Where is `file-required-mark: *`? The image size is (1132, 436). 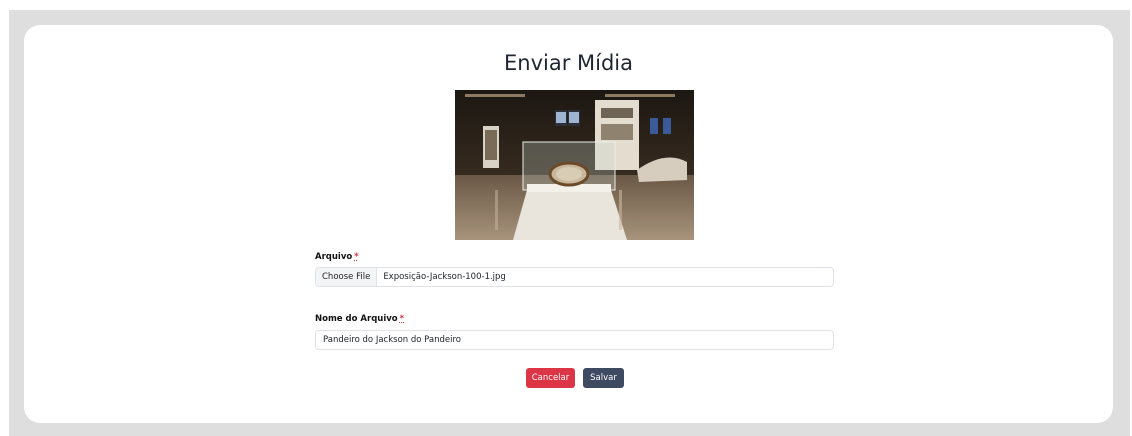 file-required-mark: * is located at coordinates (356, 257).